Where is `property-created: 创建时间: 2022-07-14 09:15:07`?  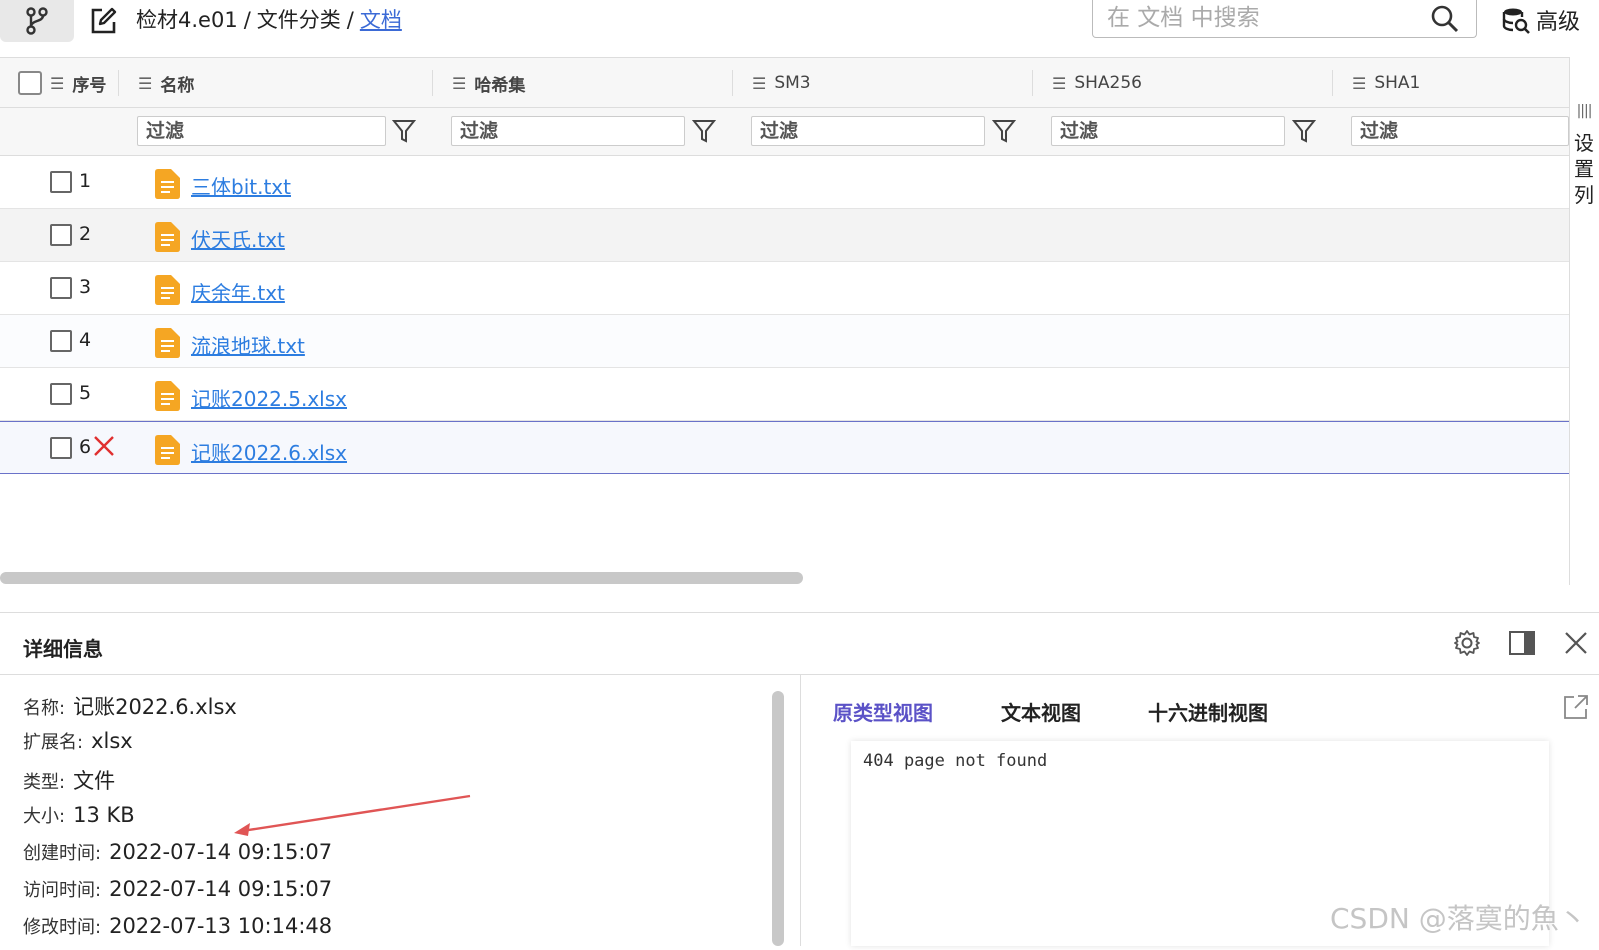
property-created: 创建时间: 2022-07-14 09:15:07 is located at coordinates (178, 852).